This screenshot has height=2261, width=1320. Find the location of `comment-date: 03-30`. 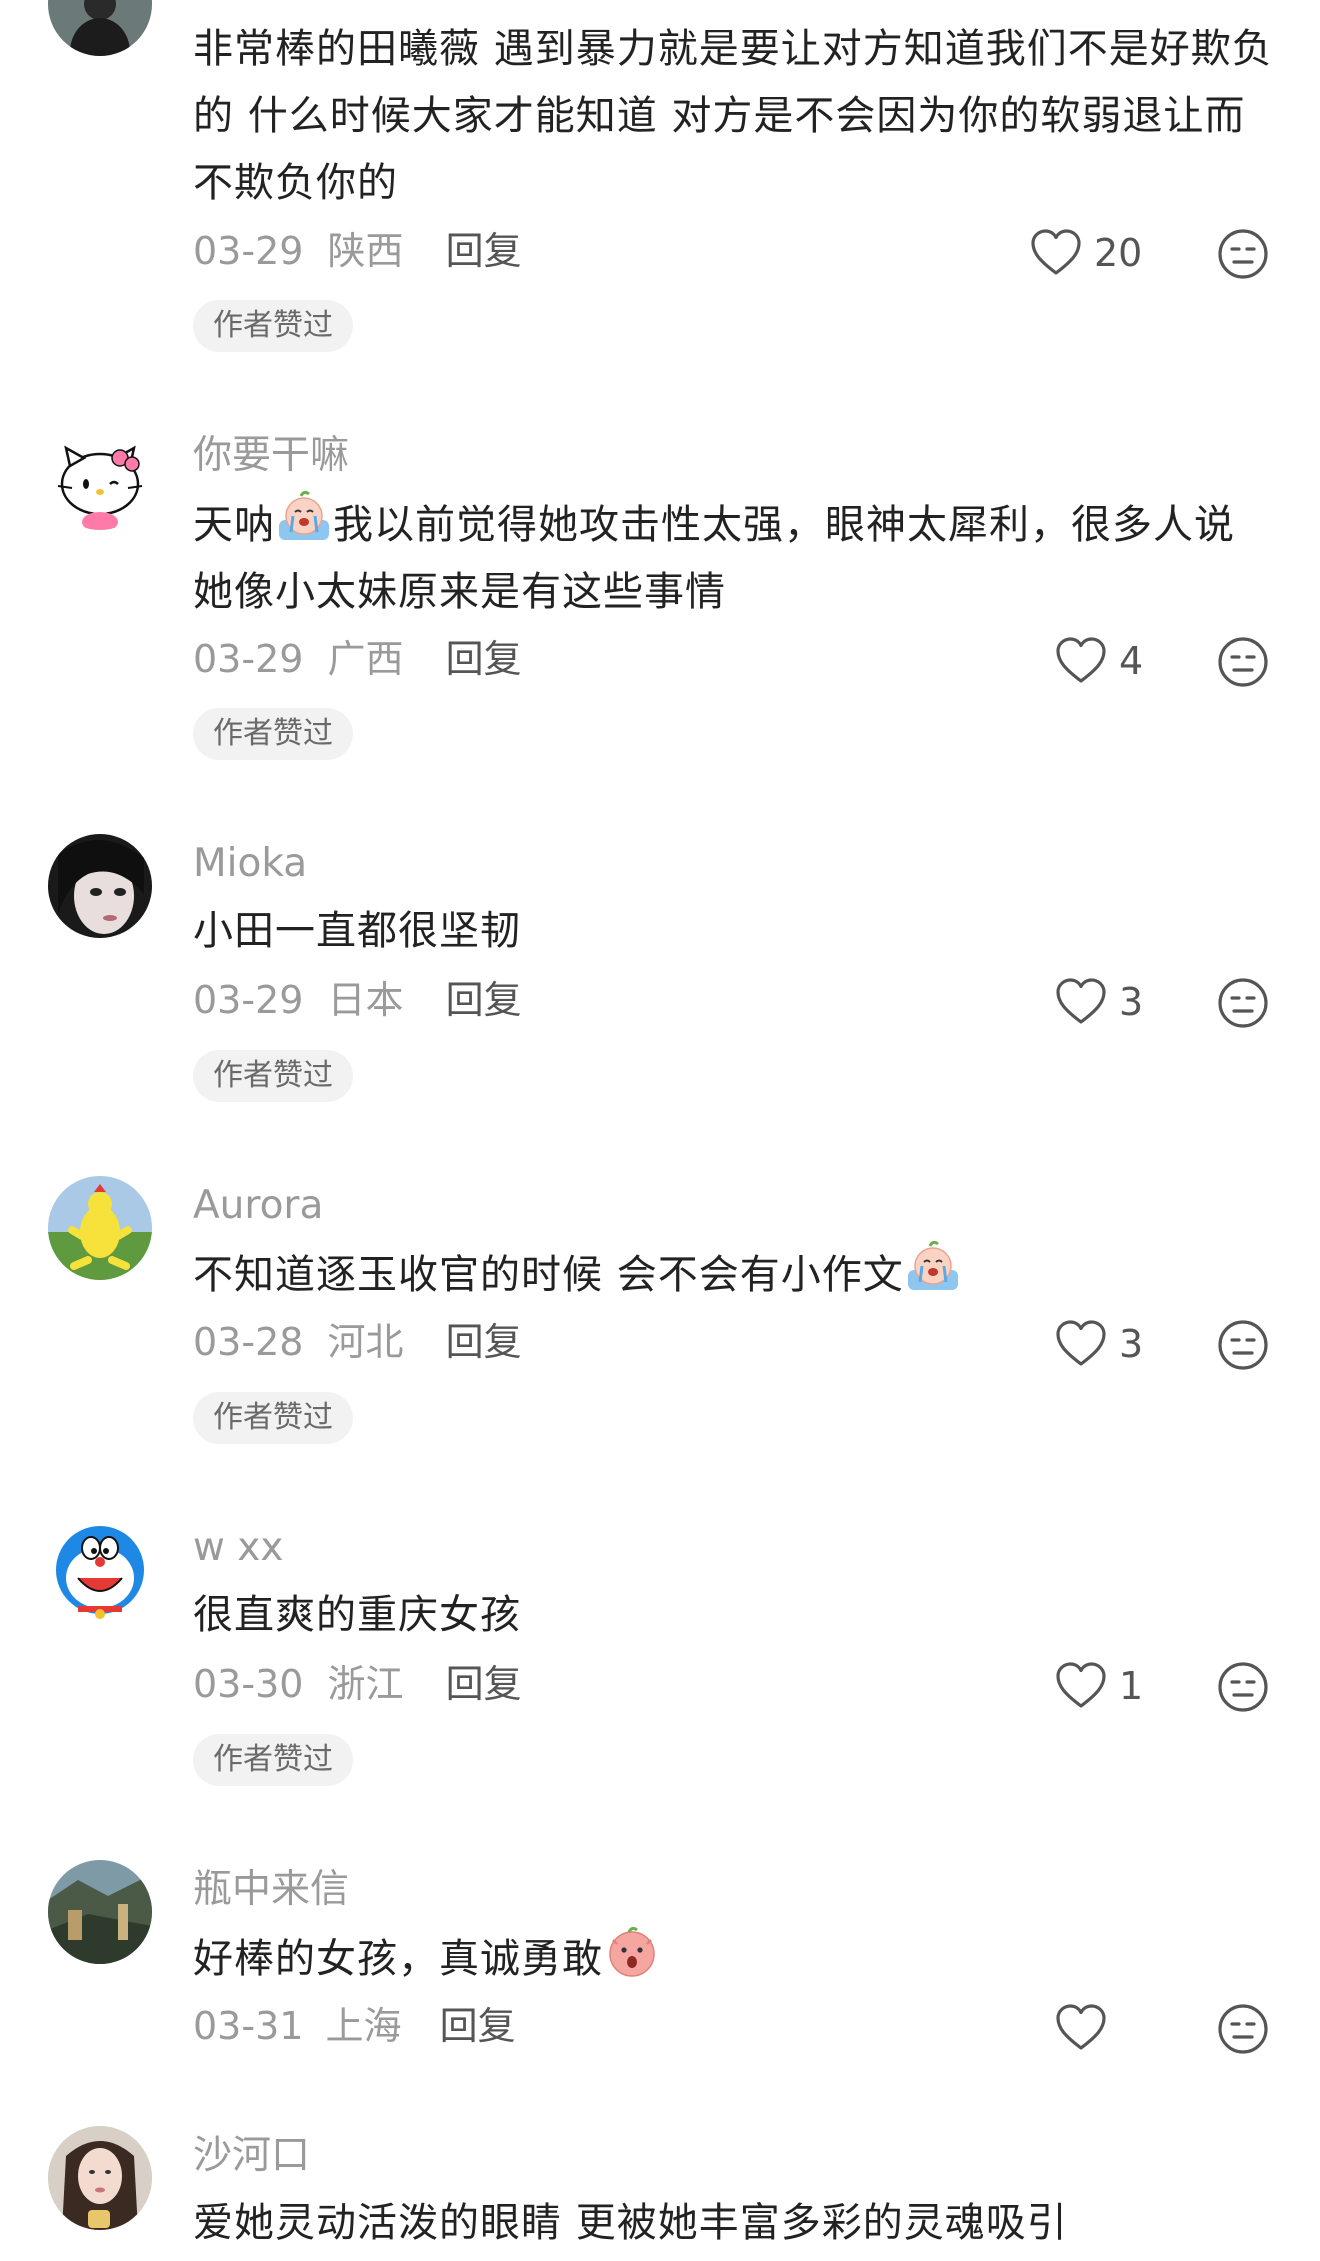

comment-date: 03-30 is located at coordinates (248, 1684).